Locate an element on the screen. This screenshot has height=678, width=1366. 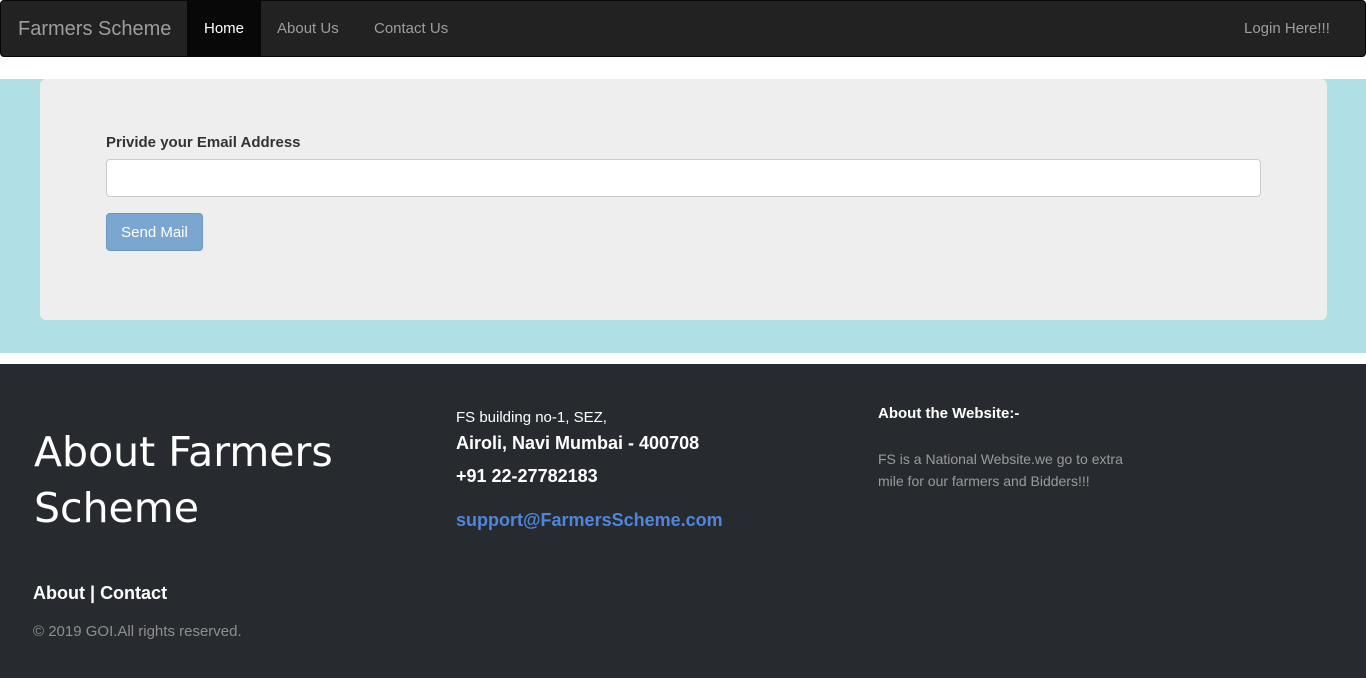
support-email-link: support@FarmersScheme.com is located at coordinates (589, 520).